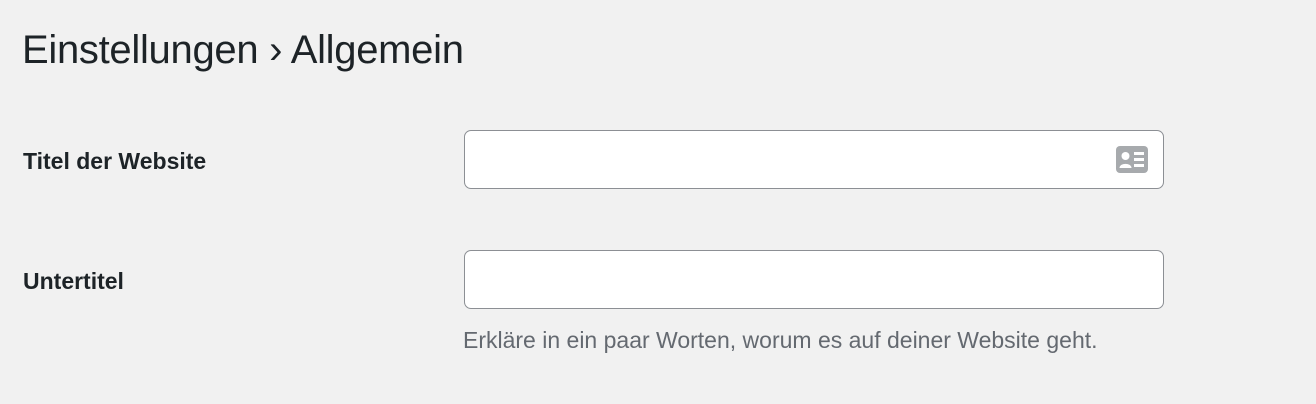 The width and height of the screenshot is (1316, 404). Describe the element at coordinates (814, 279) in the screenshot. I see `tagline-input` at that location.